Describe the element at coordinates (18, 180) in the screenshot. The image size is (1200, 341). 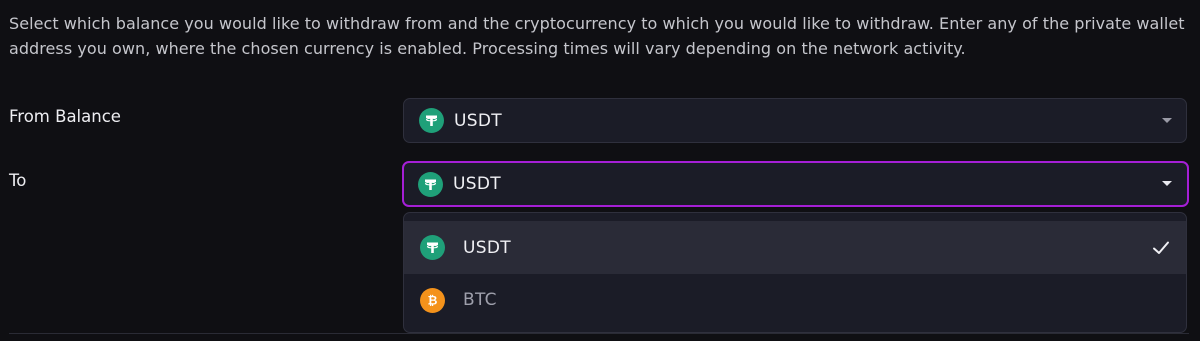
I see `to-label: To` at that location.